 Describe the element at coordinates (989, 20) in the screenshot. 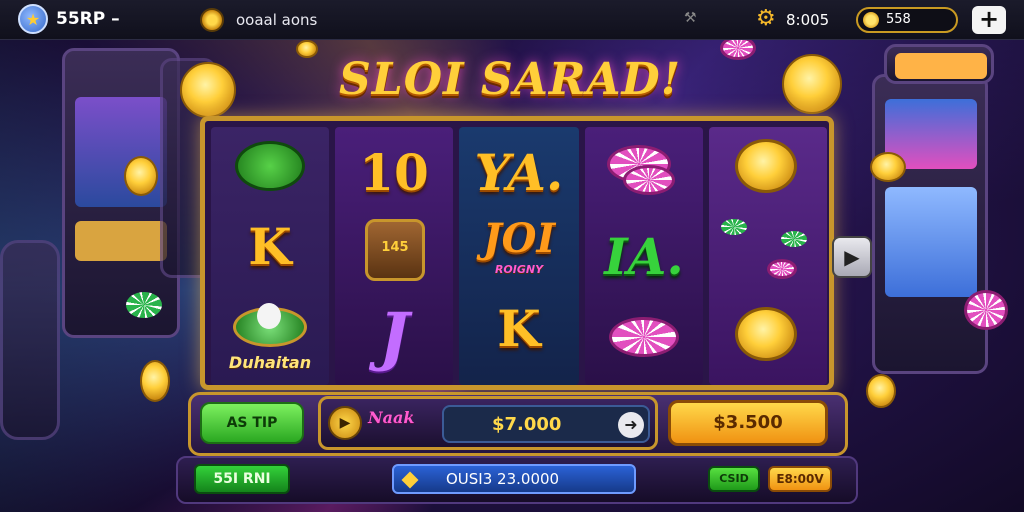

I see `add-coins-button: +` at that location.